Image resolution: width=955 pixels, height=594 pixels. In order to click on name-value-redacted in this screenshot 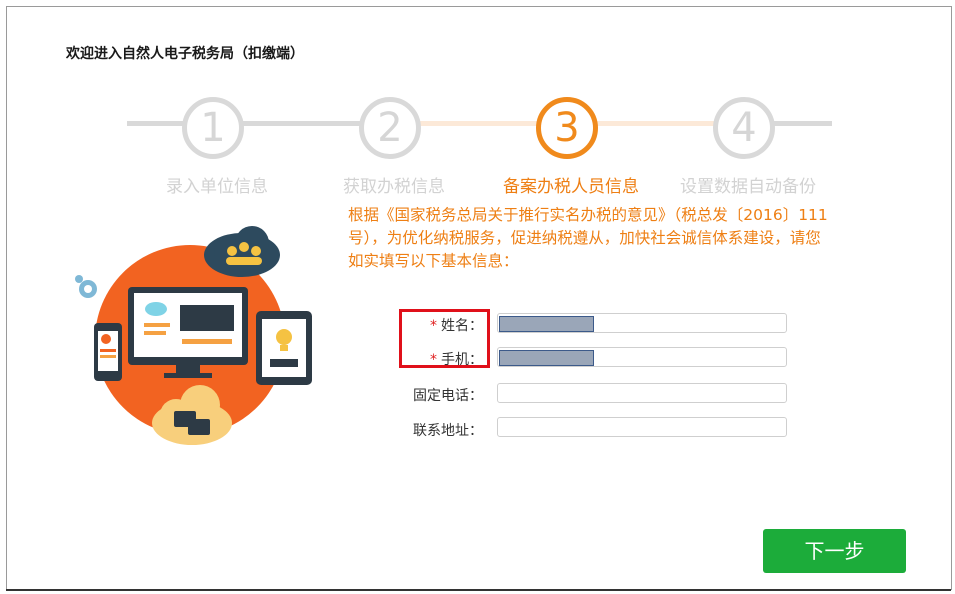, I will do `click(546, 324)`.